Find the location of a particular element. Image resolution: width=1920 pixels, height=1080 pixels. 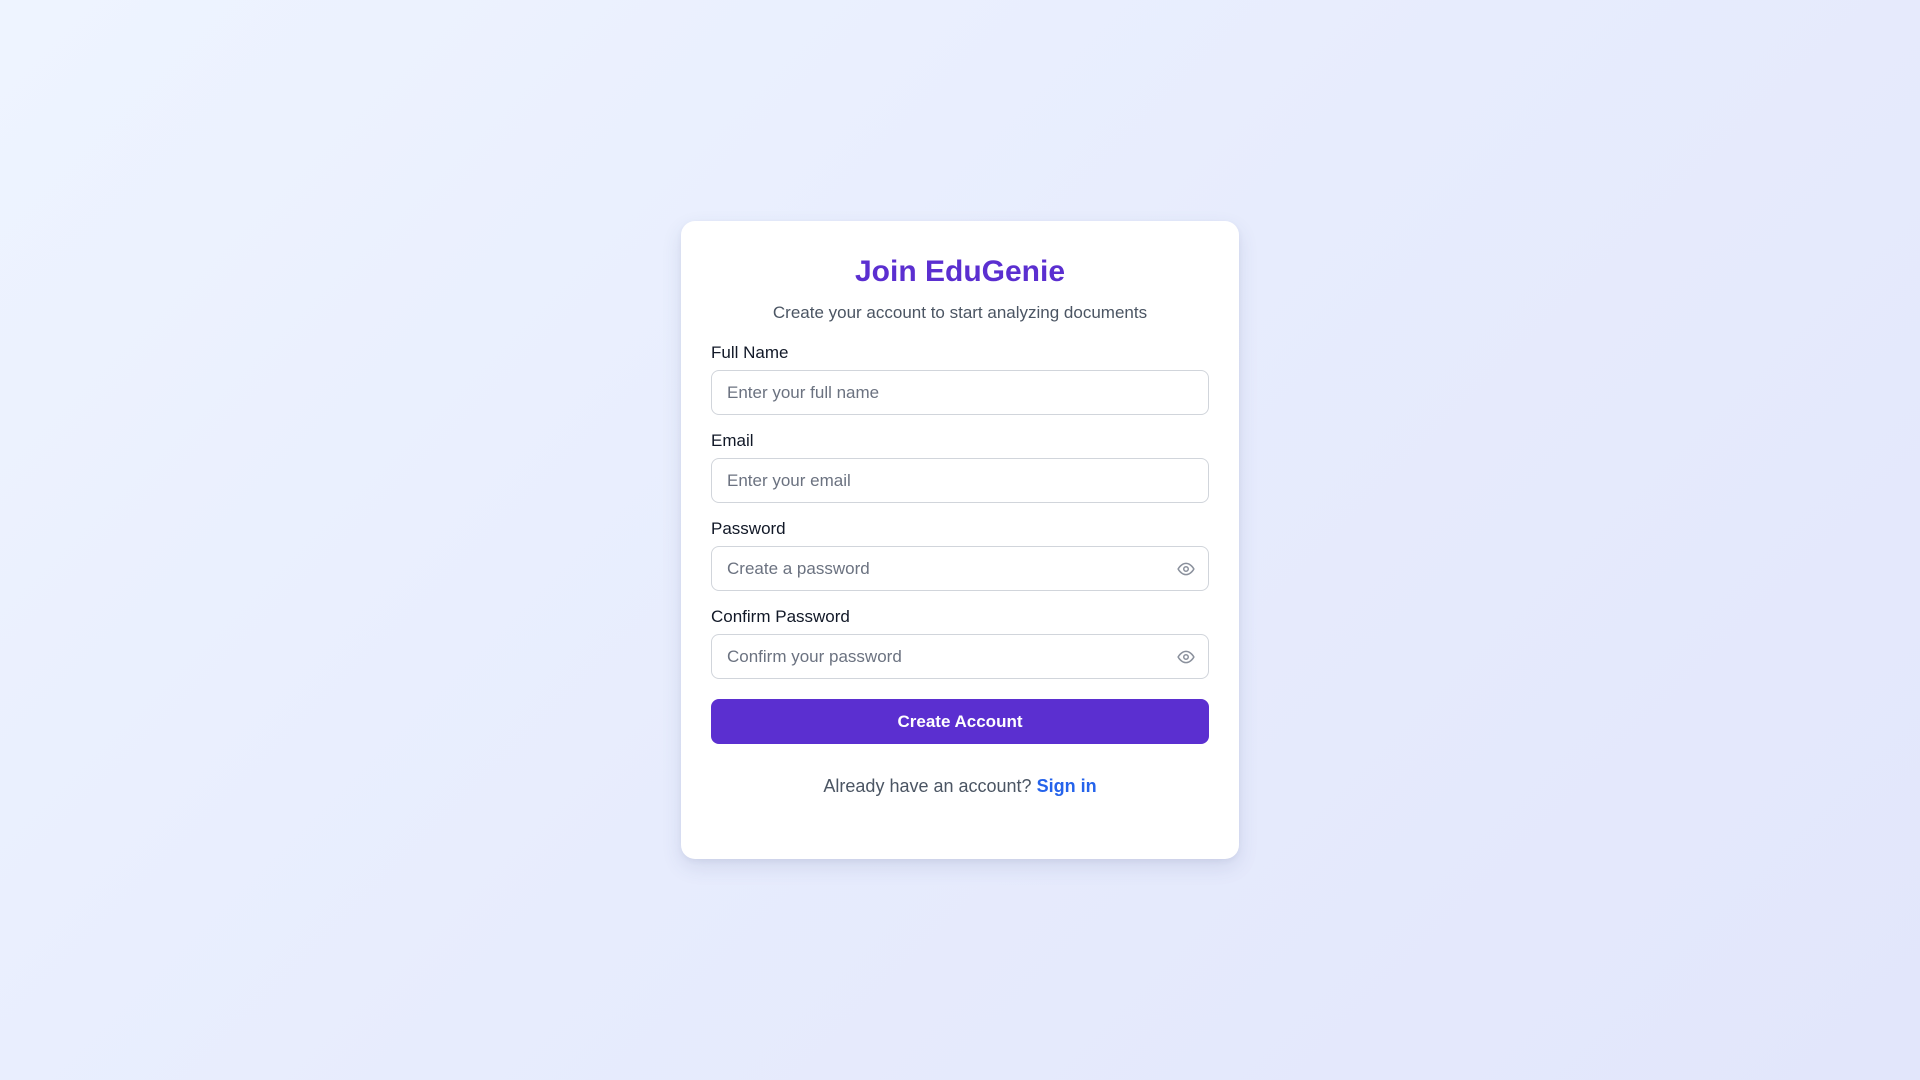

signin-prompt: Already have an account? Sign in is located at coordinates (960, 786).